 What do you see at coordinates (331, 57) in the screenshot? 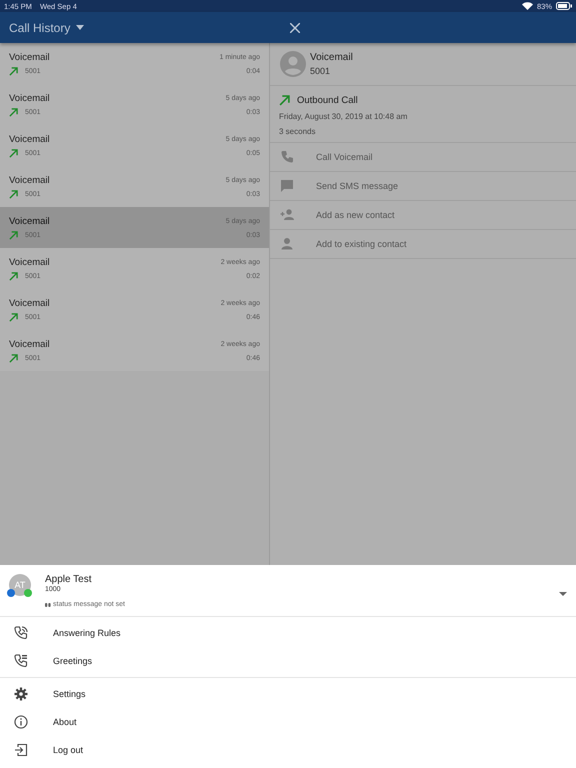
I see `contact-name: Voicemail` at bounding box center [331, 57].